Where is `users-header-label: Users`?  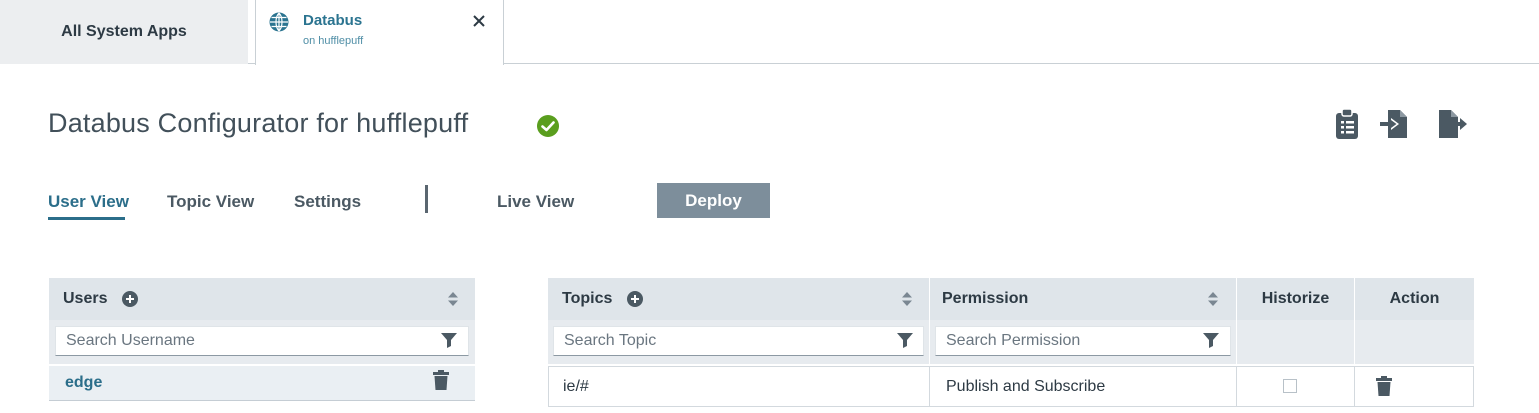
users-header-label: Users is located at coordinates (85, 298).